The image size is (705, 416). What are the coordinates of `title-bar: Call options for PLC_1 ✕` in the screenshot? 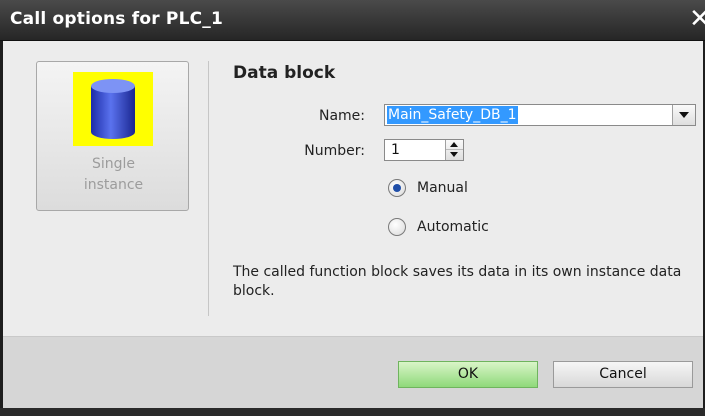 It's located at (352, 20).